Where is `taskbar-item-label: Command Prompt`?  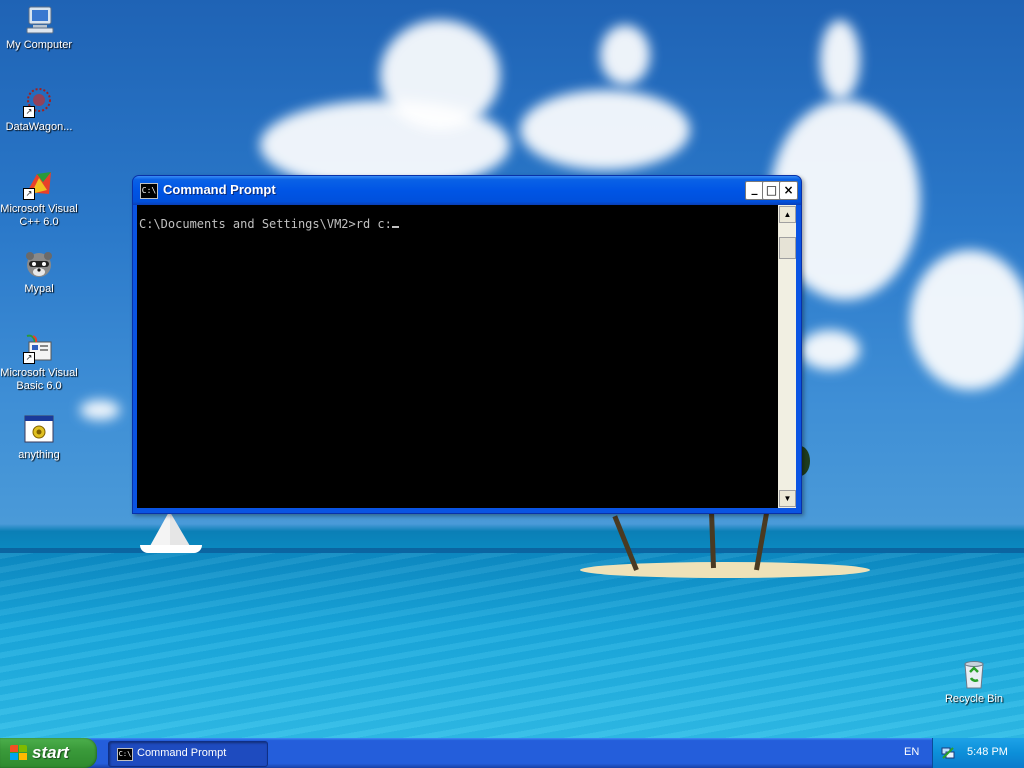 taskbar-item-label: Command Prompt is located at coordinates (182, 753).